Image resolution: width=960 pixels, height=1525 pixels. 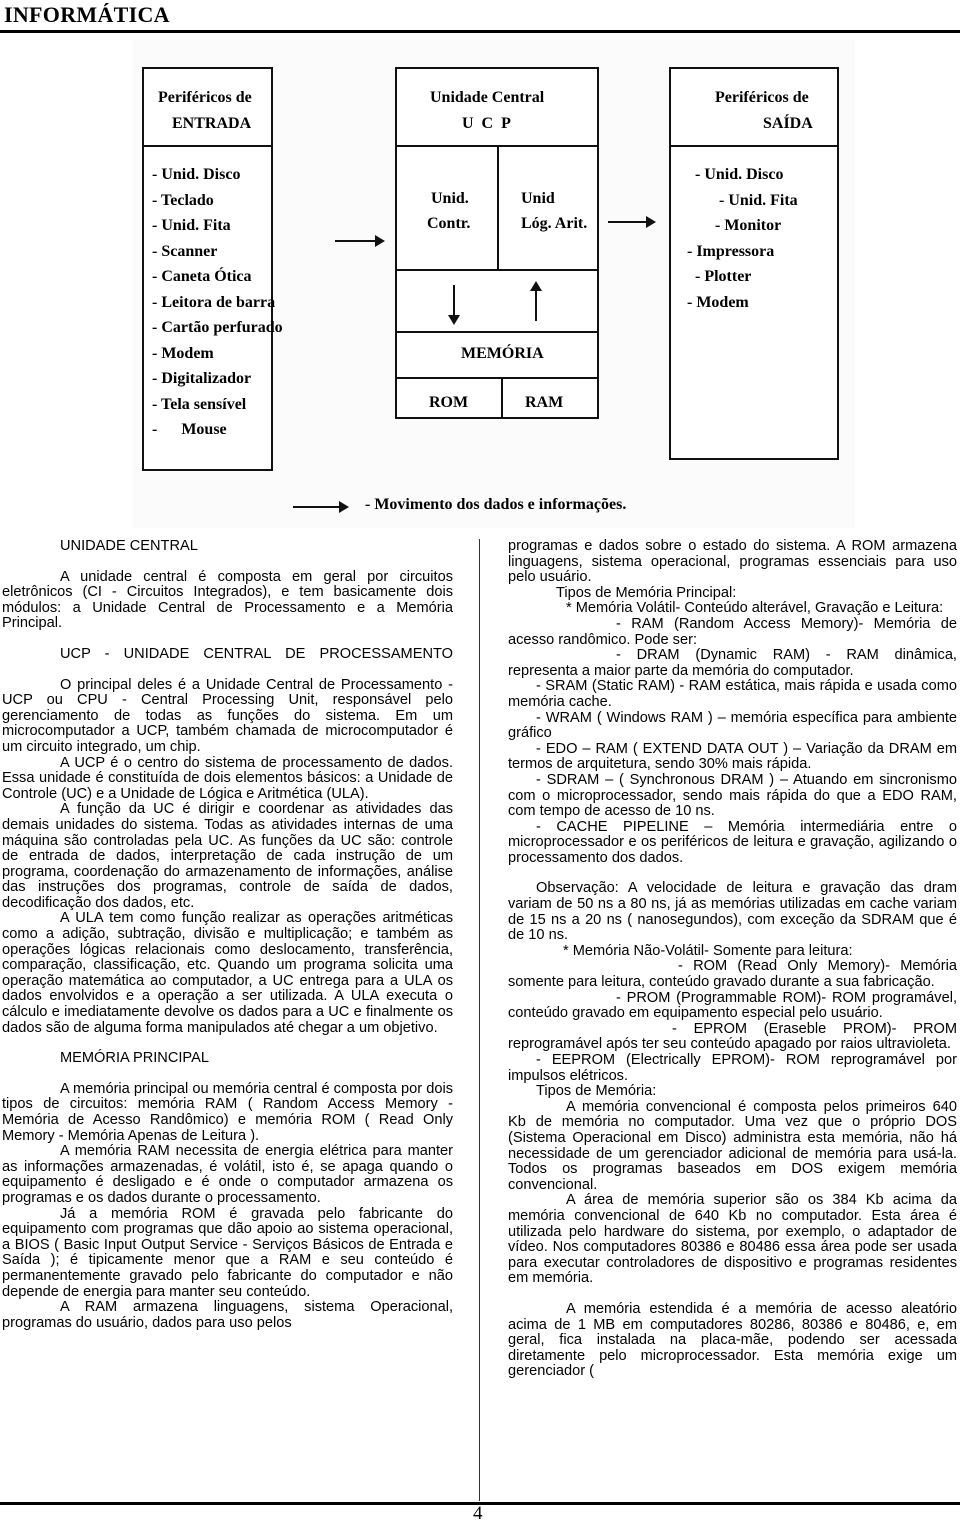 I want to click on output-box-title-1: Periféricos de, so click(x=762, y=97).